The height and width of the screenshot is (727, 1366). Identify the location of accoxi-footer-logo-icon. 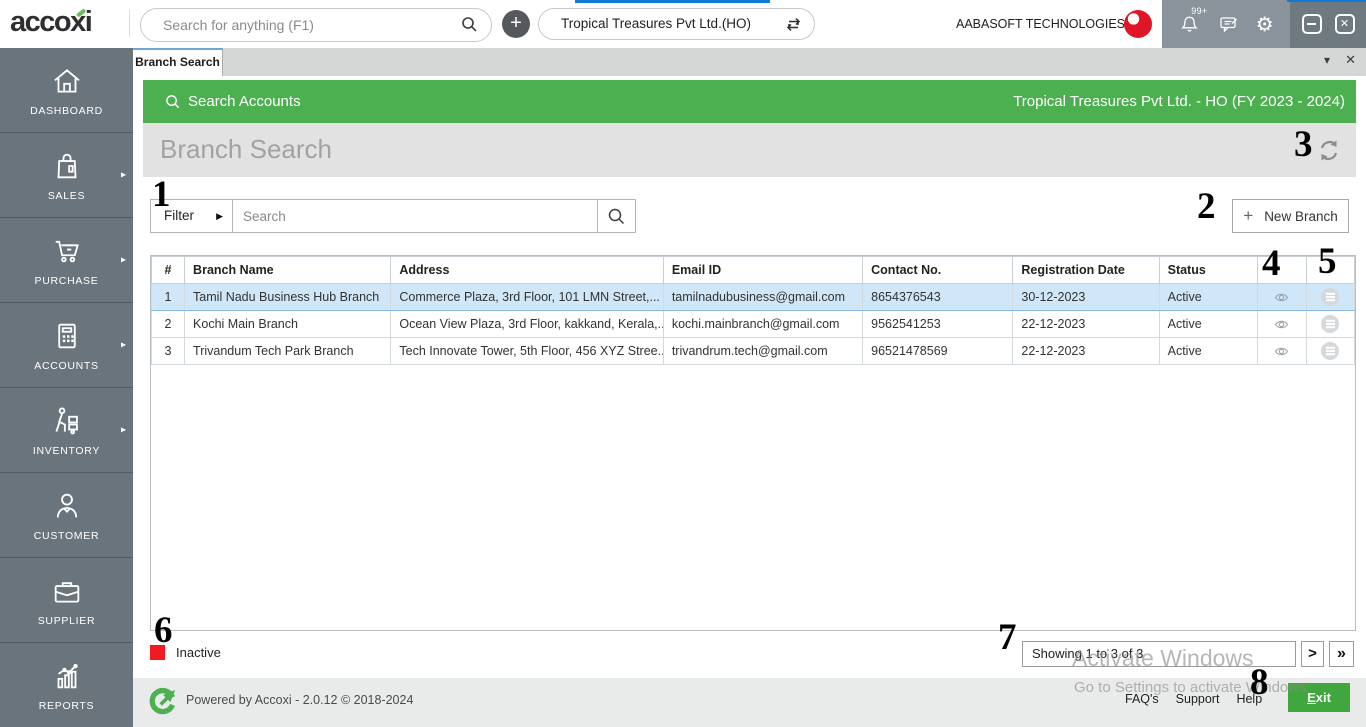
(162, 701).